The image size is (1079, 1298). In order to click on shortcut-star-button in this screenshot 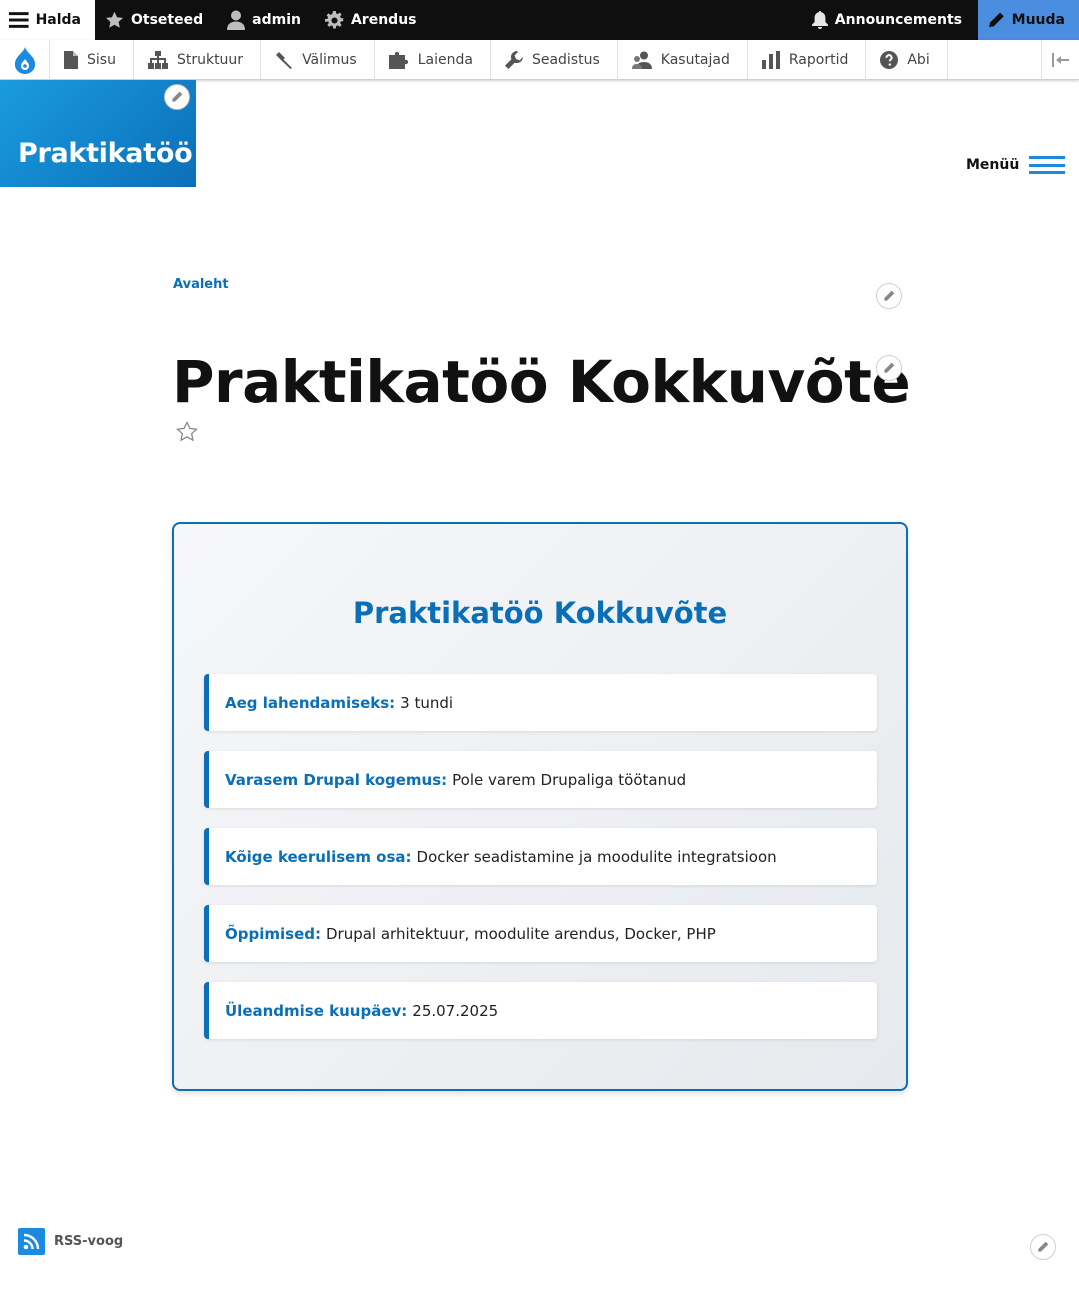, I will do `click(187, 433)`.